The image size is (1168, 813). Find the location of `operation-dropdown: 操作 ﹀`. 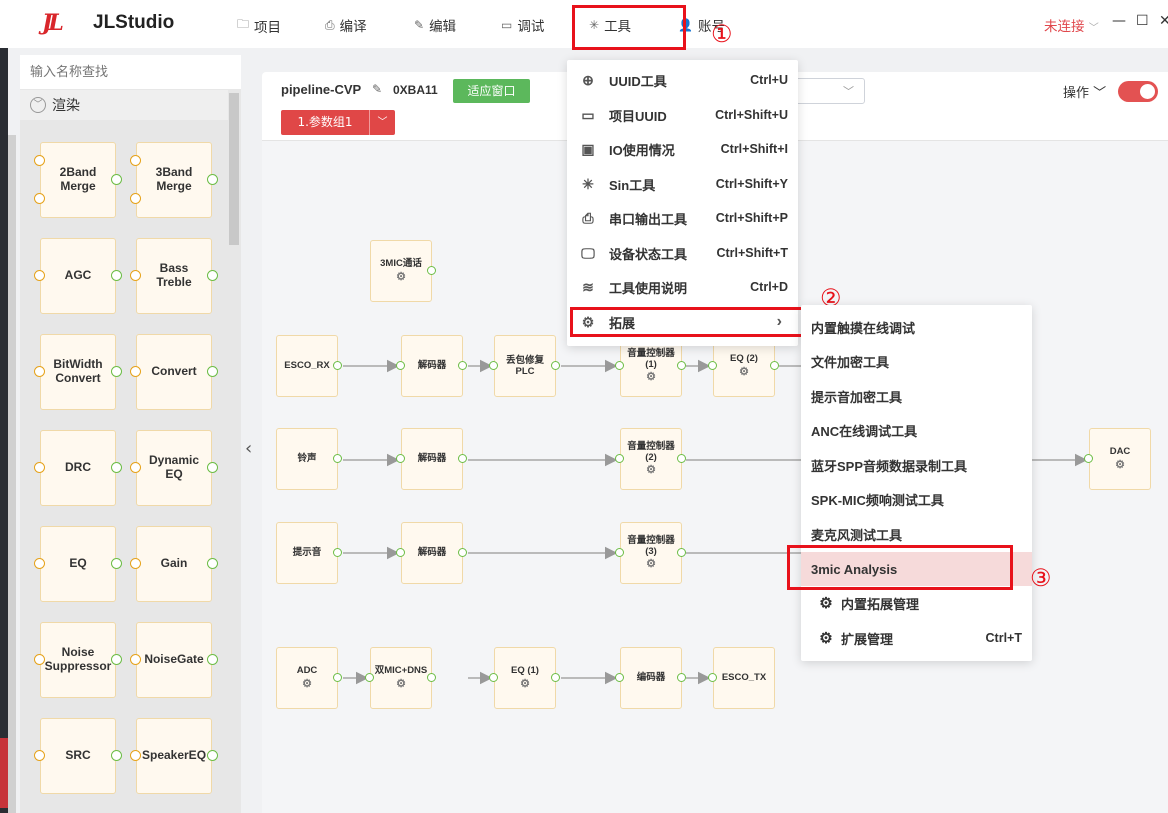

operation-dropdown: 操作 ﹀ is located at coordinates (1084, 91).